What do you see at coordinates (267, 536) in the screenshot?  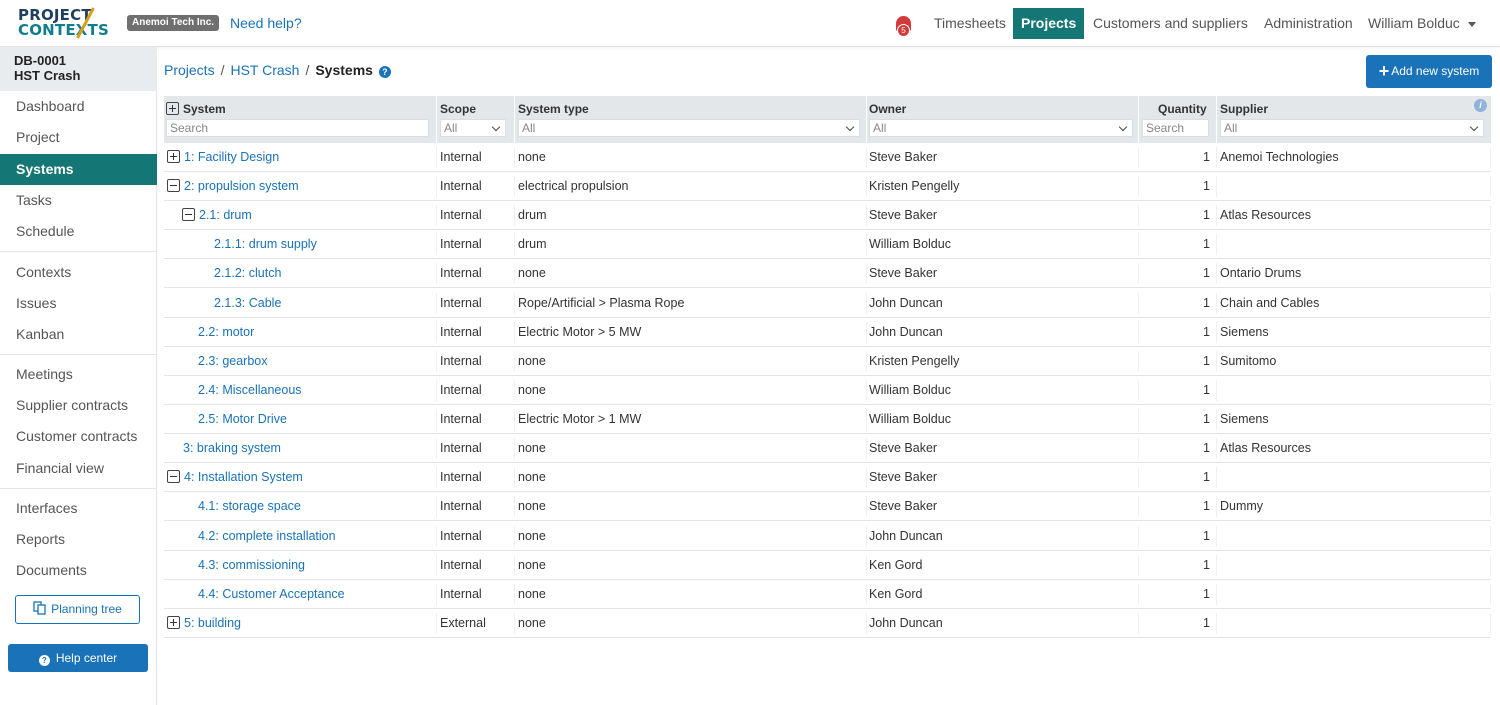 I see `system-link: 4.2: complete installation` at bounding box center [267, 536].